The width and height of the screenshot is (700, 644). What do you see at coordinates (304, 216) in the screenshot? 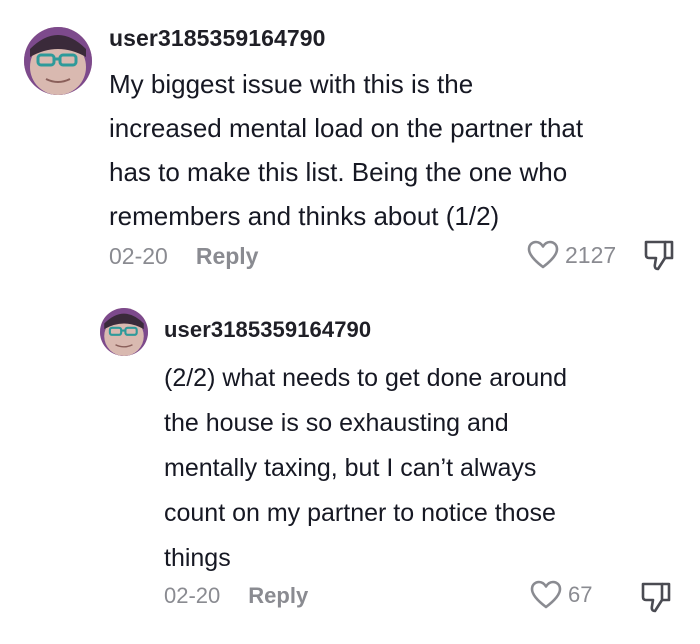
I see `comment-text-line: remembers and thinks about (1/2)` at bounding box center [304, 216].